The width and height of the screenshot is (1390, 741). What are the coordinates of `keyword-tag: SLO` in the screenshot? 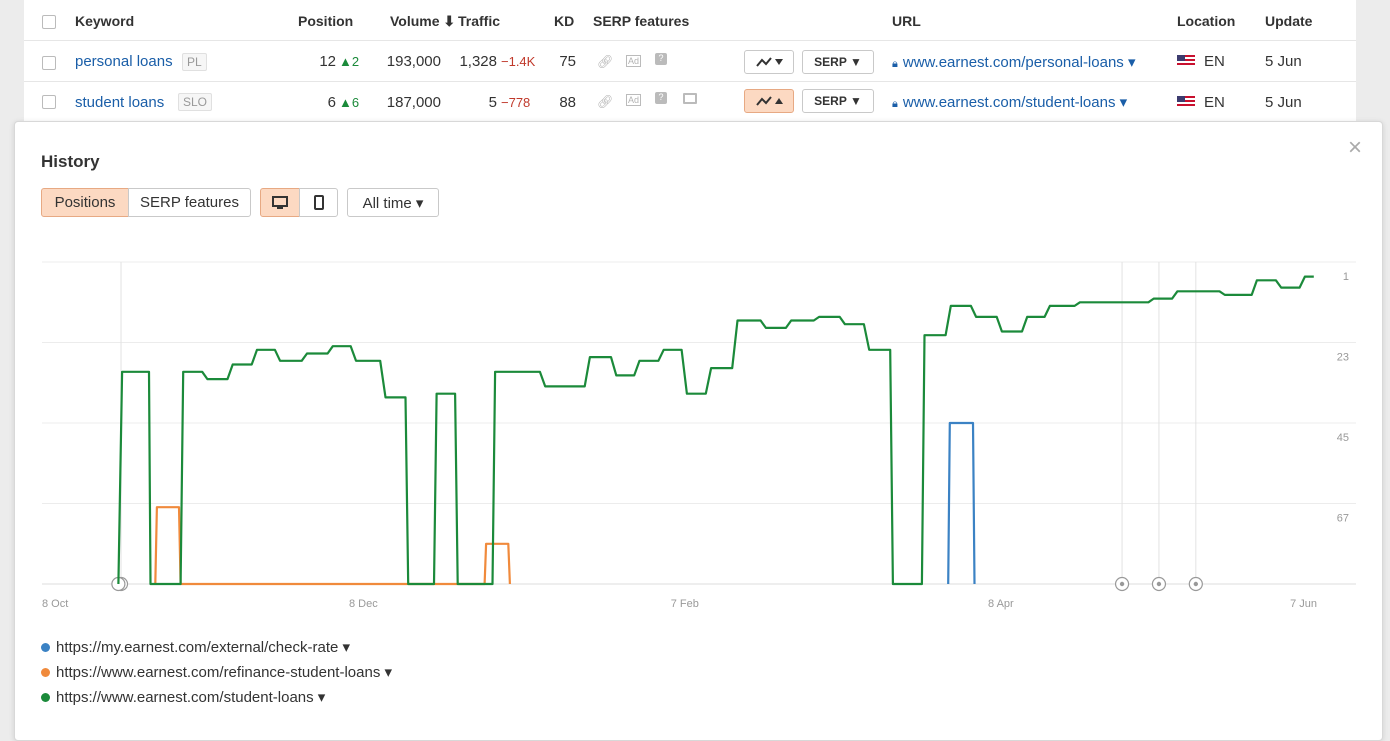 It's located at (195, 102).